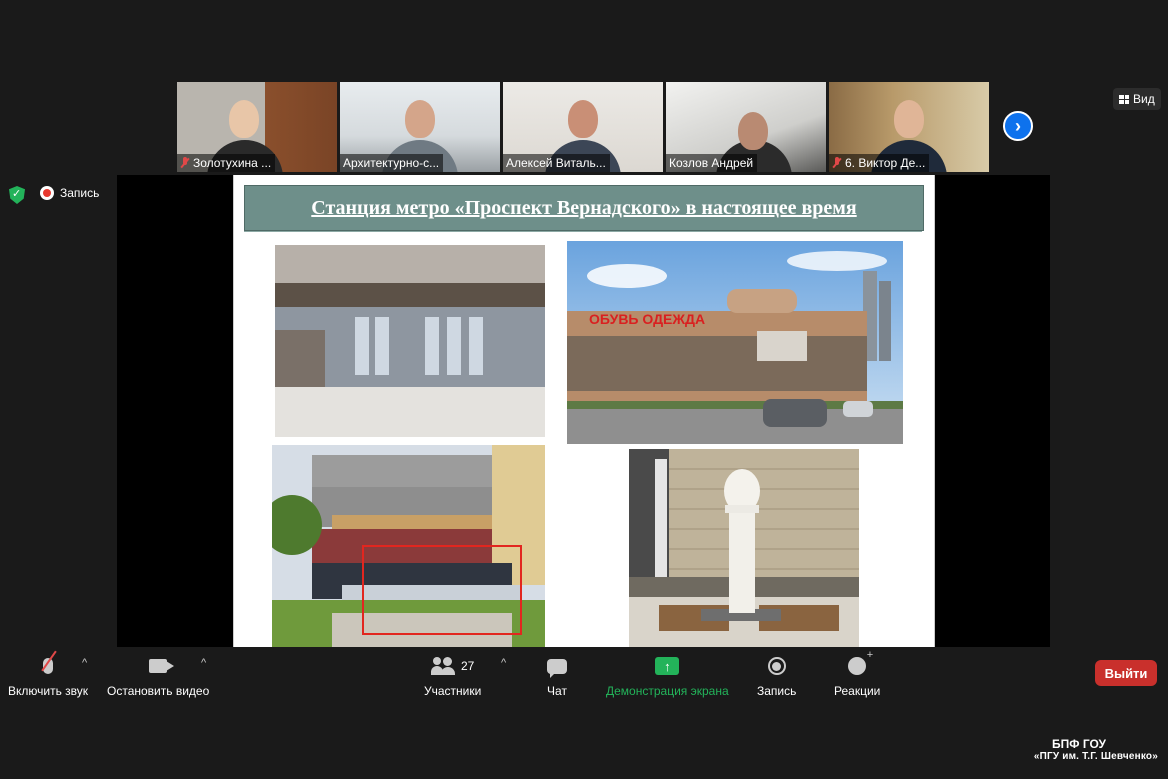 This screenshot has height=779, width=1168. What do you see at coordinates (777, 691) in the screenshot?
I see `record-label: Запись` at bounding box center [777, 691].